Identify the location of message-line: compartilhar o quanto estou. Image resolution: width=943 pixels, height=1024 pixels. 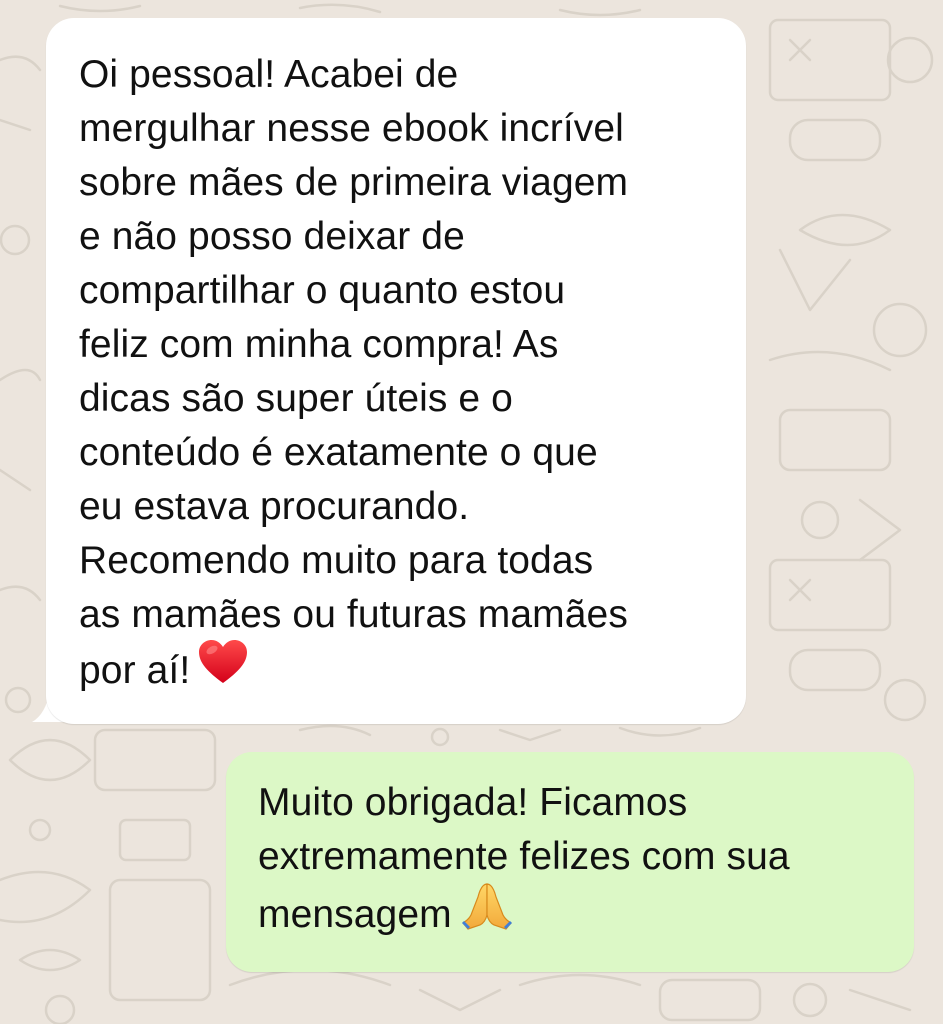
(322, 290).